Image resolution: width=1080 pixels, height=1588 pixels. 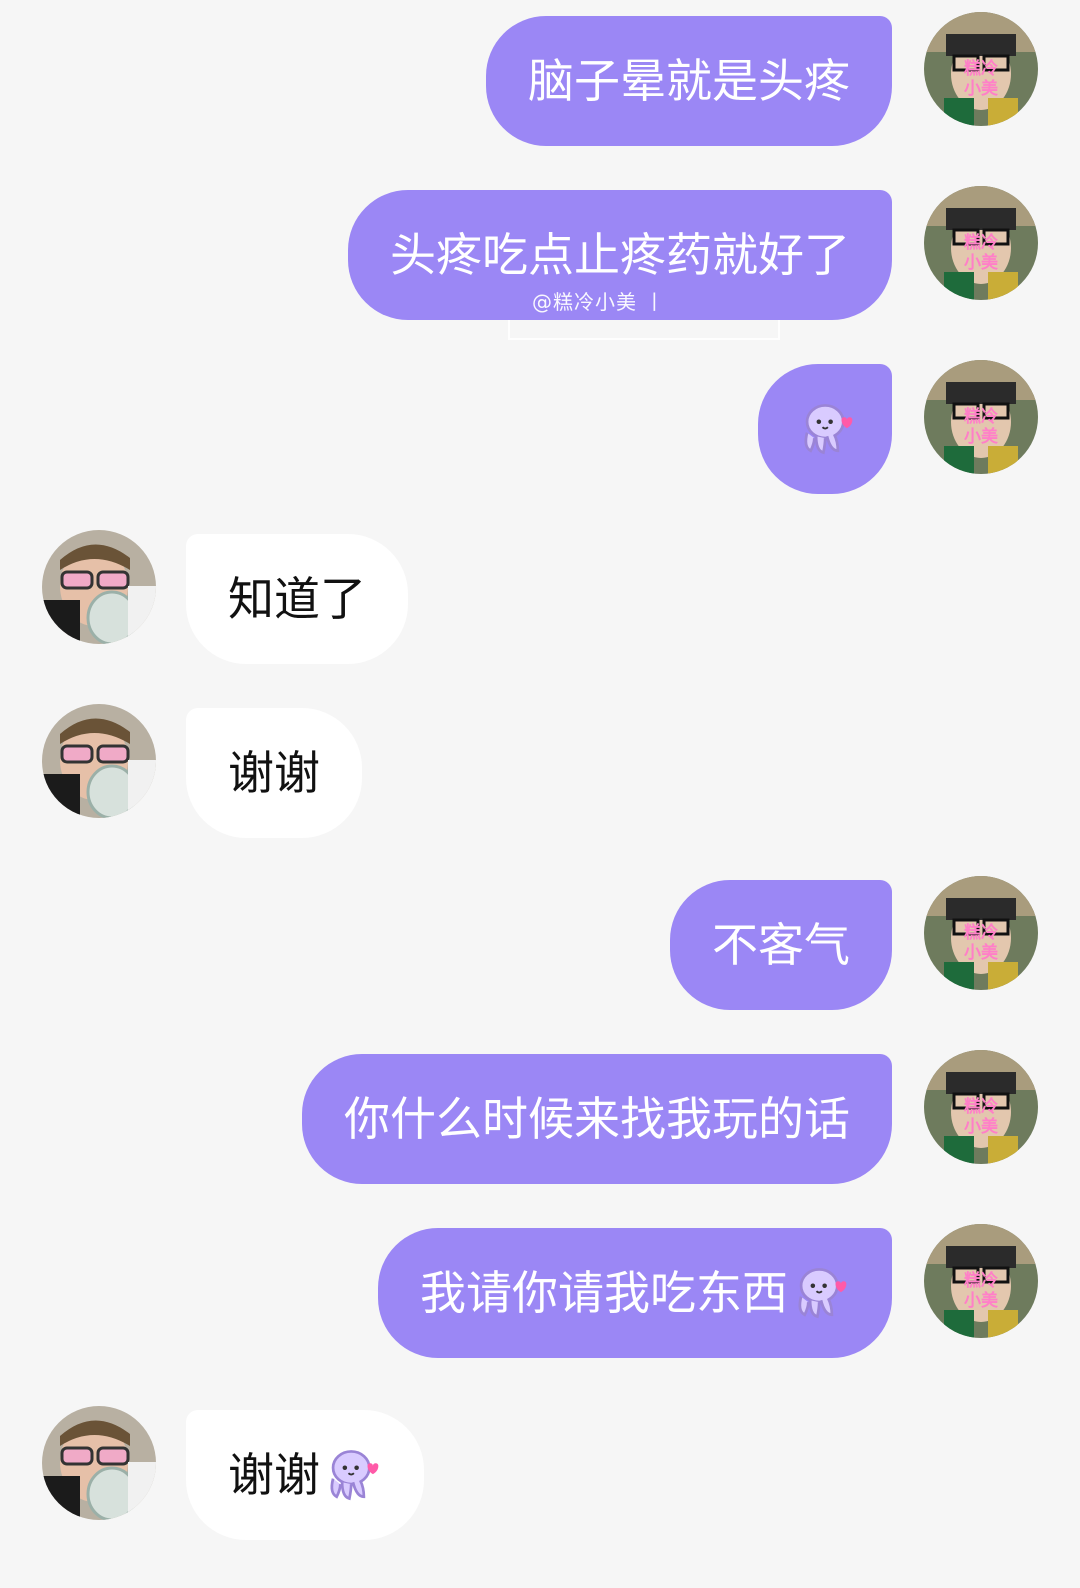 What do you see at coordinates (540, 943) in the screenshot?
I see `message-row: 不客气 糕冷 小美` at bounding box center [540, 943].